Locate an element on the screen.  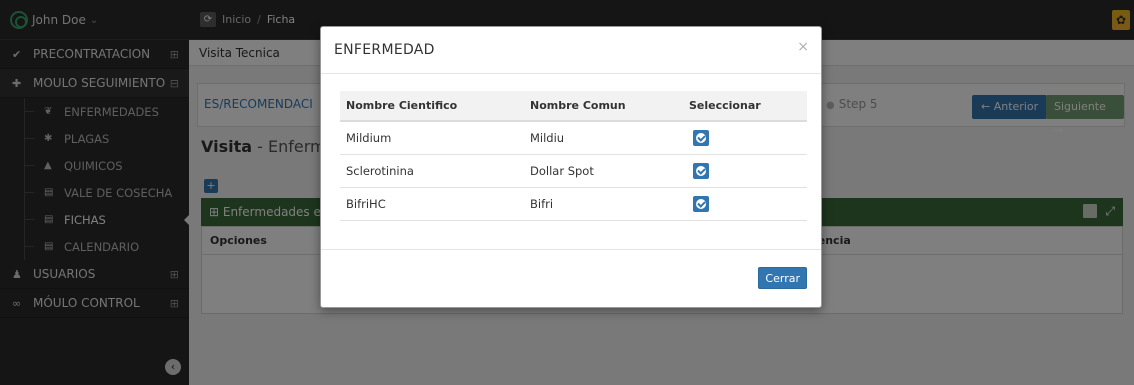
close-icon: × is located at coordinates (803, 47).